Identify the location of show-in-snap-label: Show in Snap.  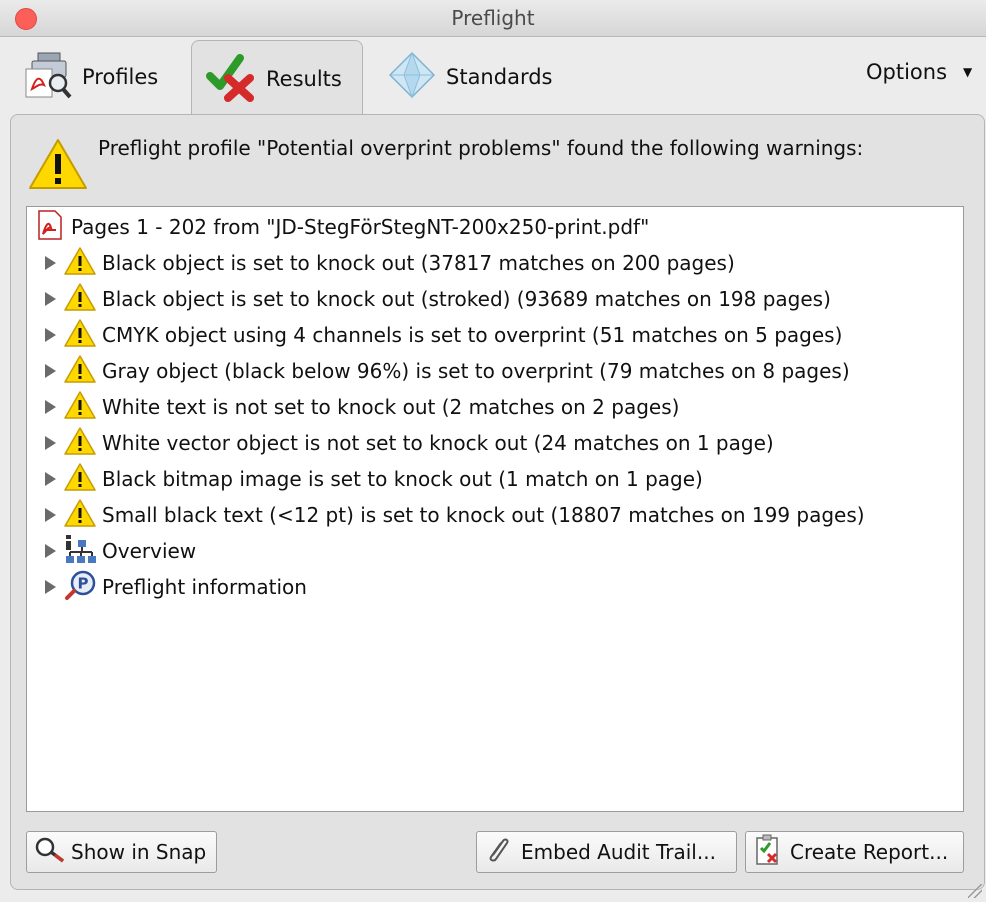
(139, 852).